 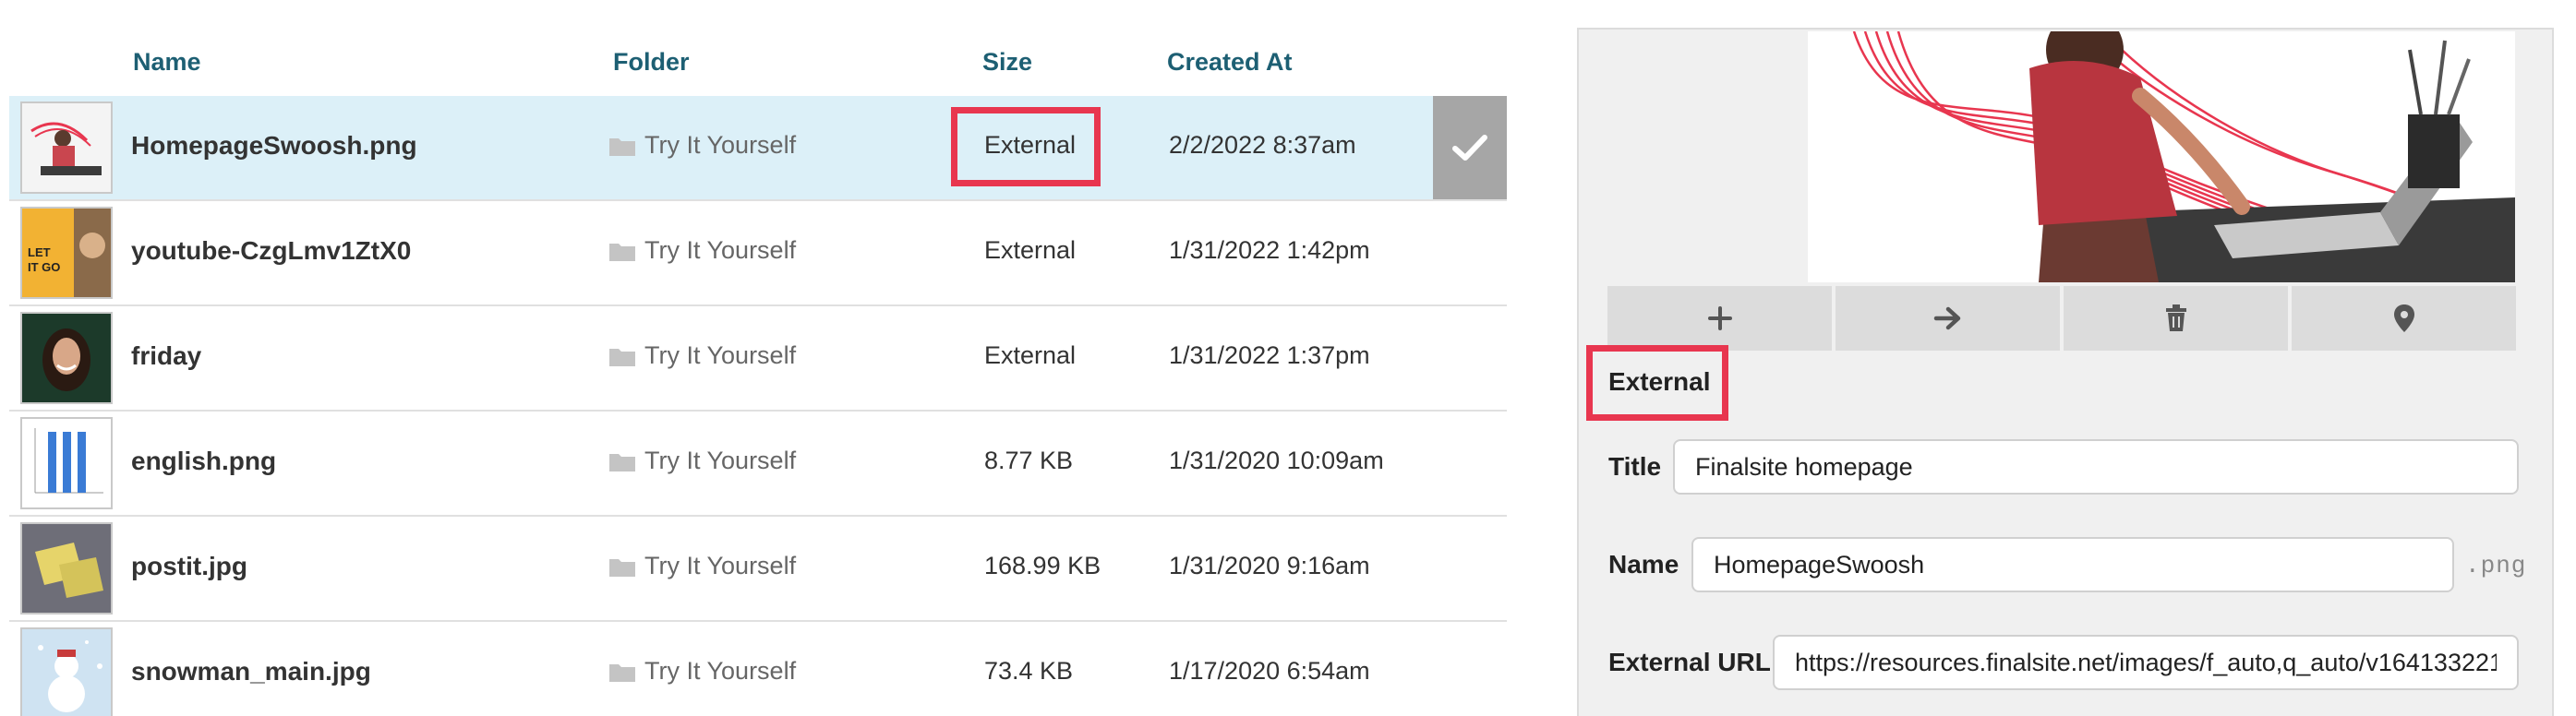 What do you see at coordinates (2061, 319) in the screenshot?
I see `media-toolbar` at bounding box center [2061, 319].